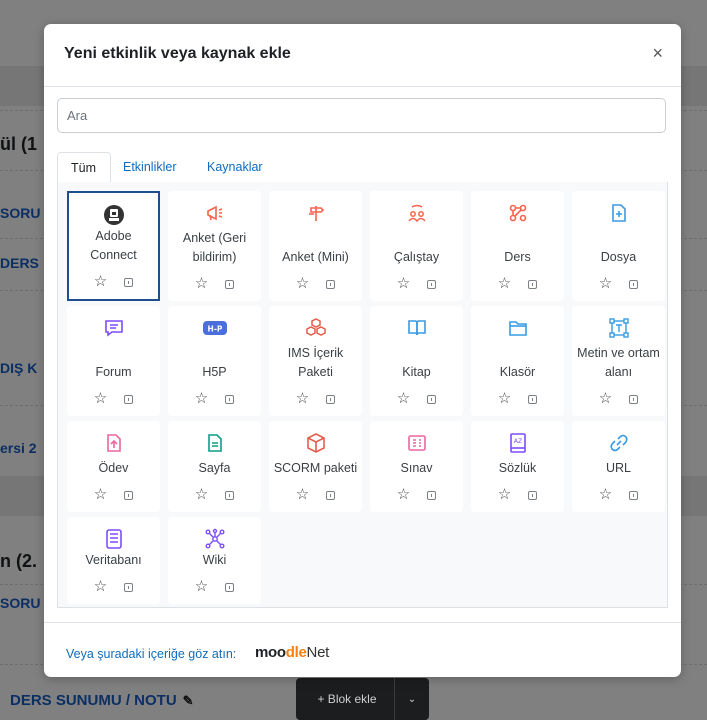 The width and height of the screenshot is (707, 720). Describe the element at coordinates (19, 561) in the screenshot. I see `section-heading: n (2.` at that location.